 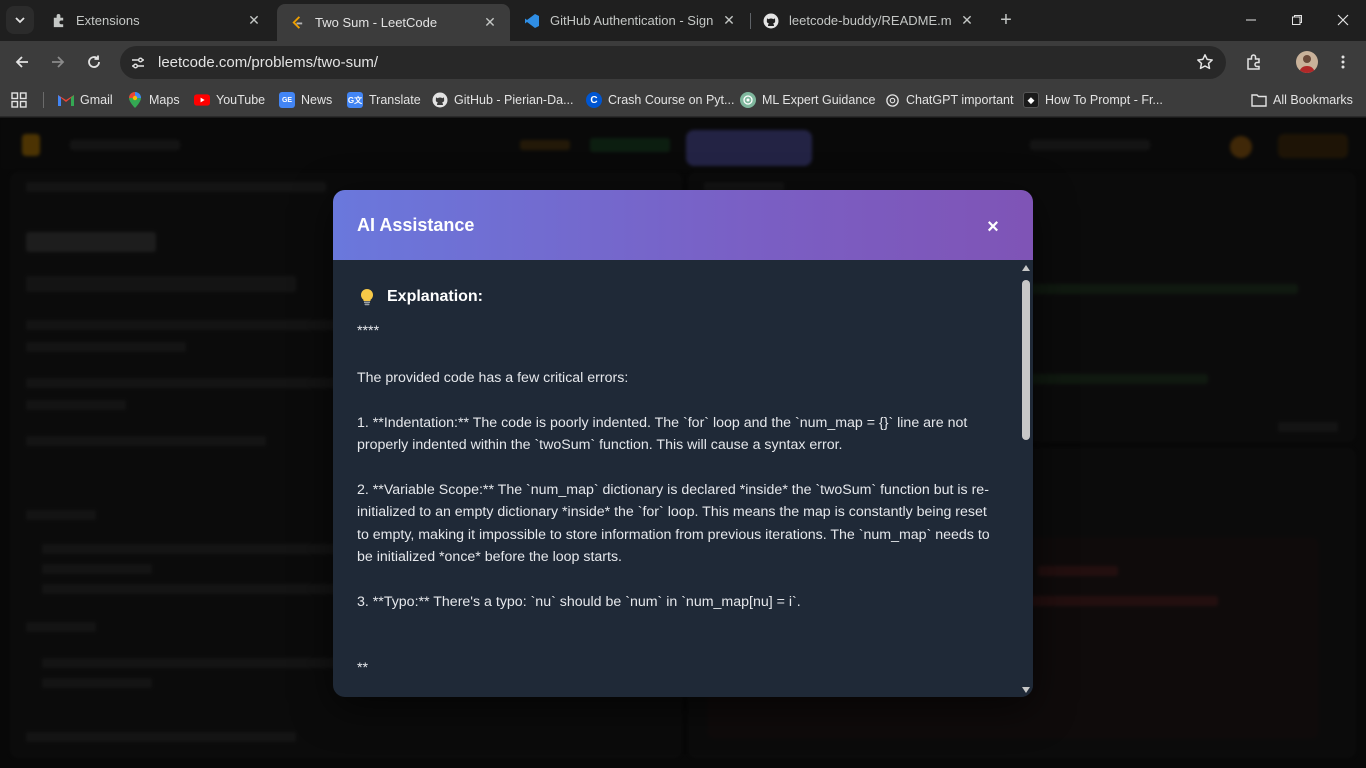 What do you see at coordinates (1026, 478) in the screenshot?
I see `modal-scrollbar` at bounding box center [1026, 478].